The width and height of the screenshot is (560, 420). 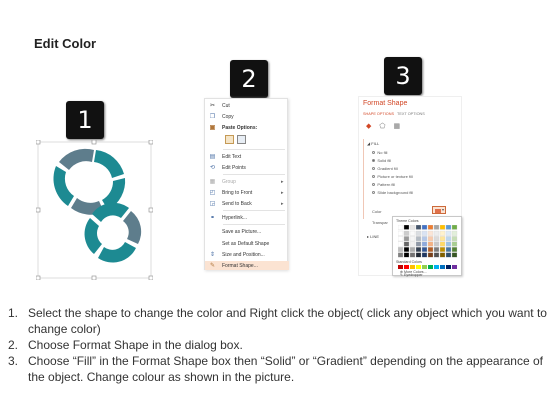 What do you see at coordinates (247, 181) in the screenshot?
I see `menu-item-group: ▦ Group ▸` at bounding box center [247, 181].